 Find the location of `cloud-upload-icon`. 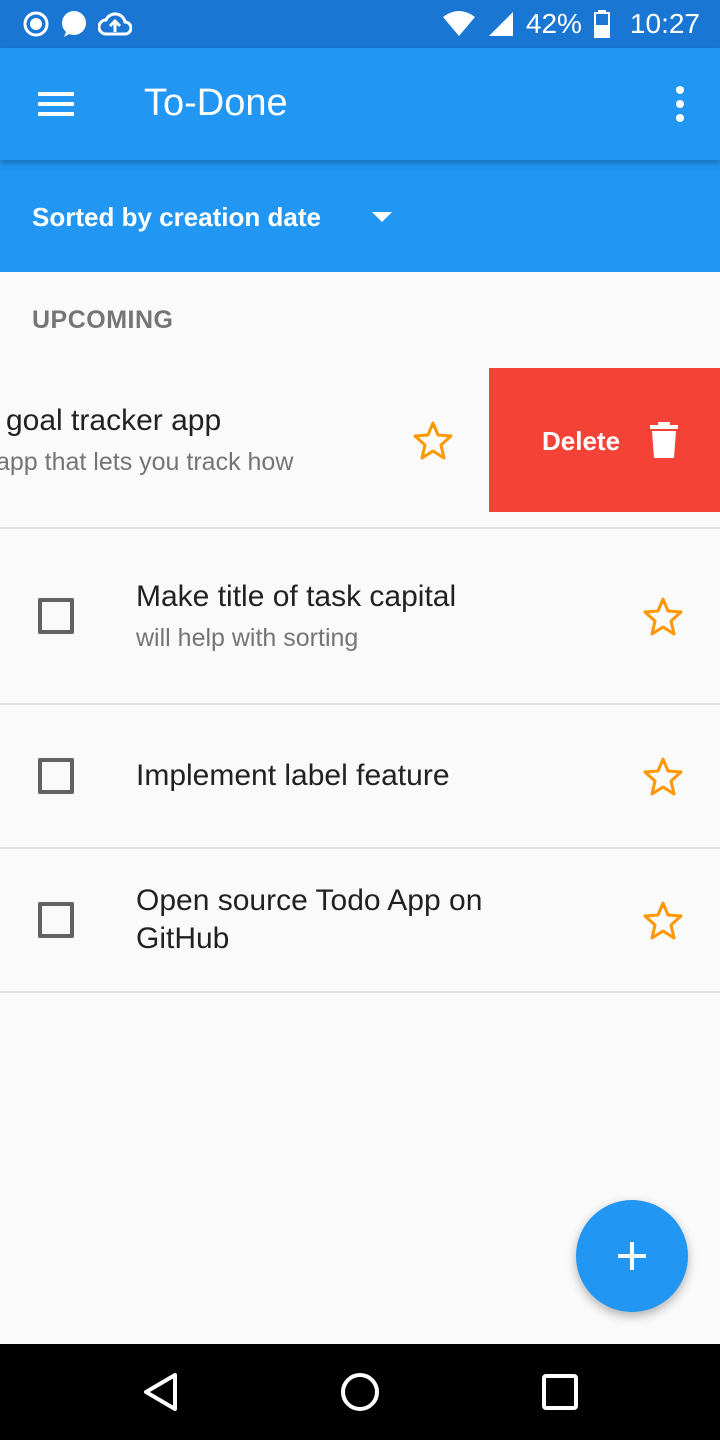

cloud-upload-icon is located at coordinates (115, 24).